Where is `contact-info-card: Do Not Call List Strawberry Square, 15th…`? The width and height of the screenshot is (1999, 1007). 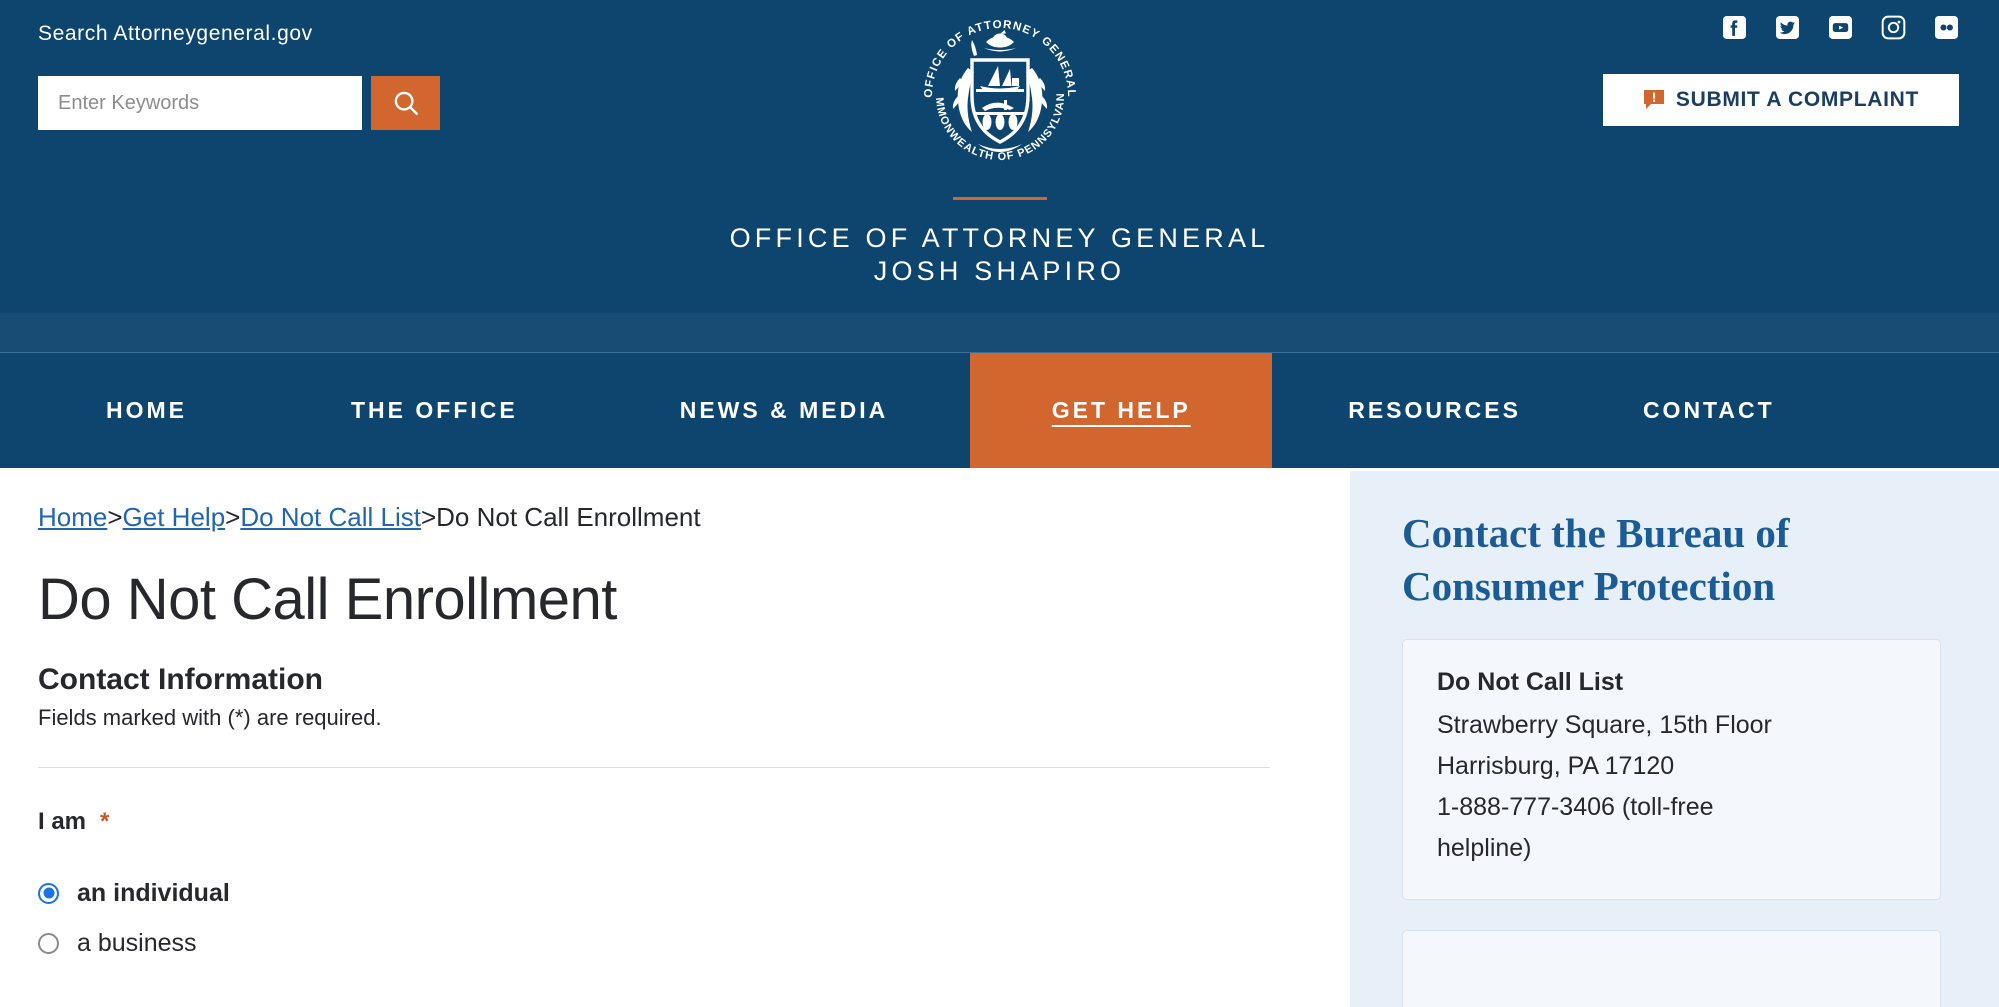
contact-info-card: Do Not Call List Strawberry Square, 15th… is located at coordinates (1671, 769).